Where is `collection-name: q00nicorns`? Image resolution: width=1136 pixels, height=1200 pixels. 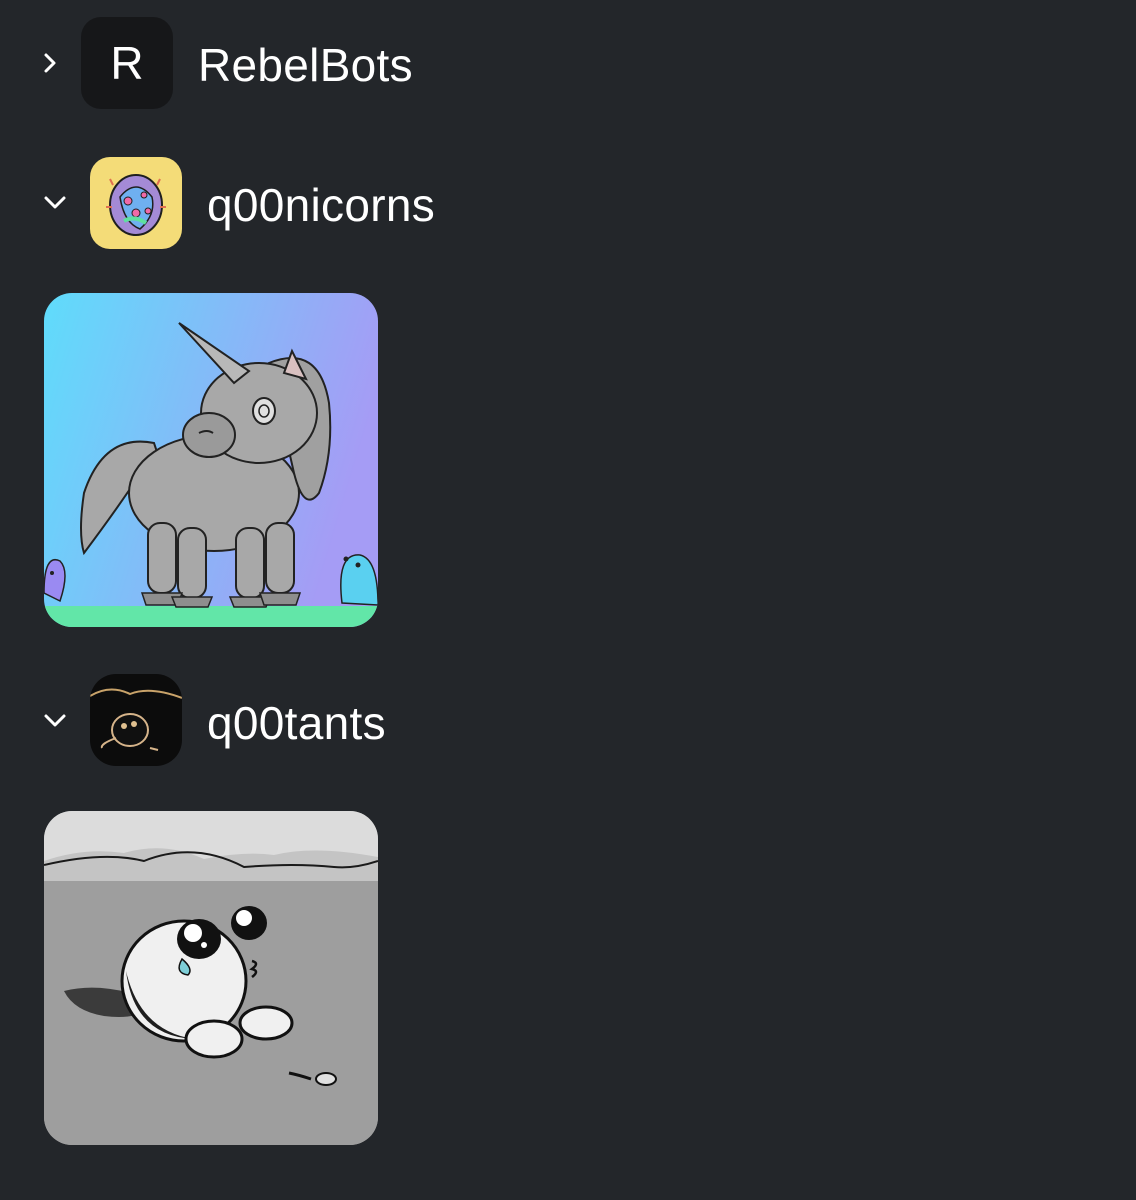 collection-name: q00nicorns is located at coordinates (321, 205).